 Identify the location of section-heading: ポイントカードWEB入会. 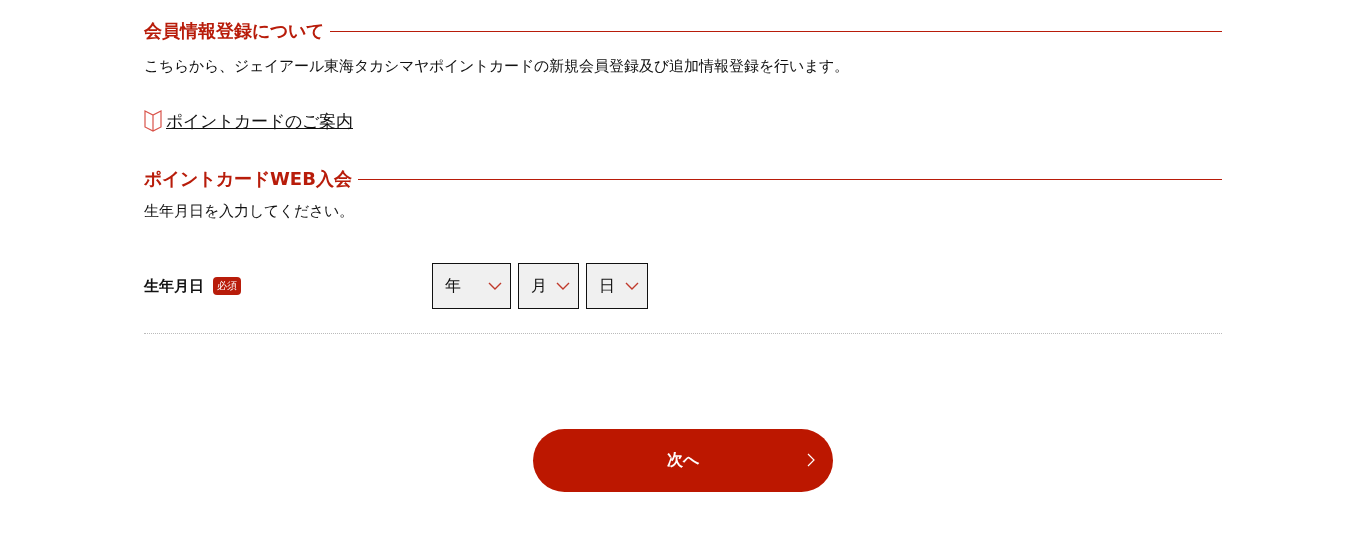
(248, 179).